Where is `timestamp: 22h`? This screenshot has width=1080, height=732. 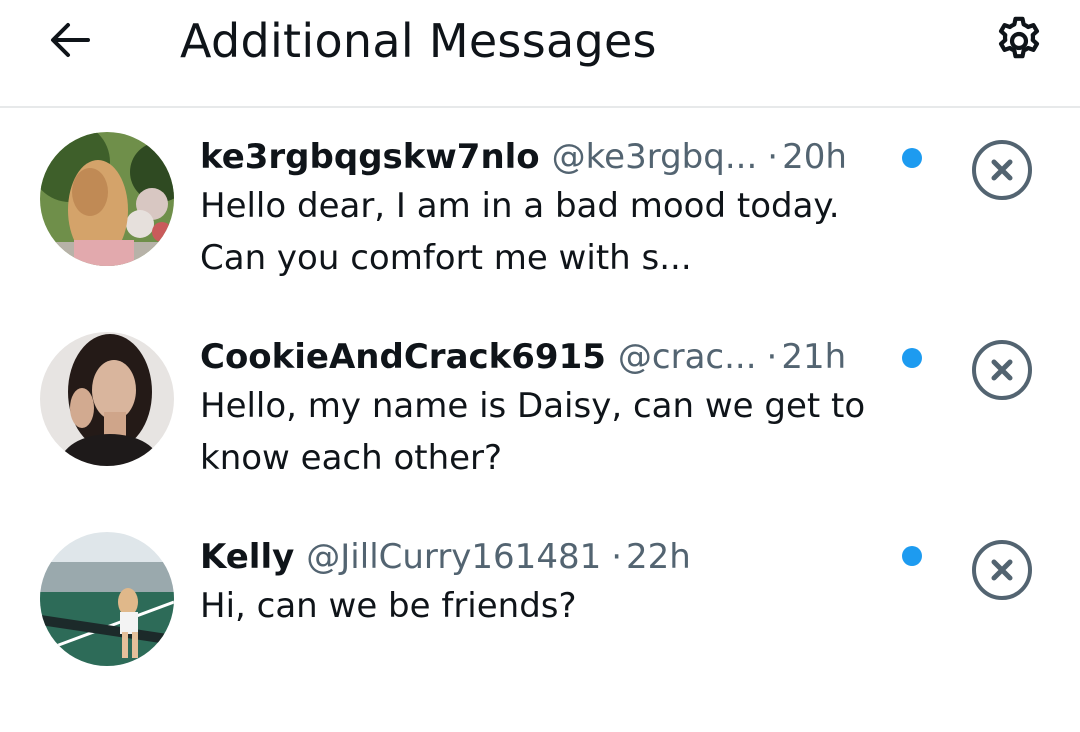 timestamp: 22h is located at coordinates (658, 557).